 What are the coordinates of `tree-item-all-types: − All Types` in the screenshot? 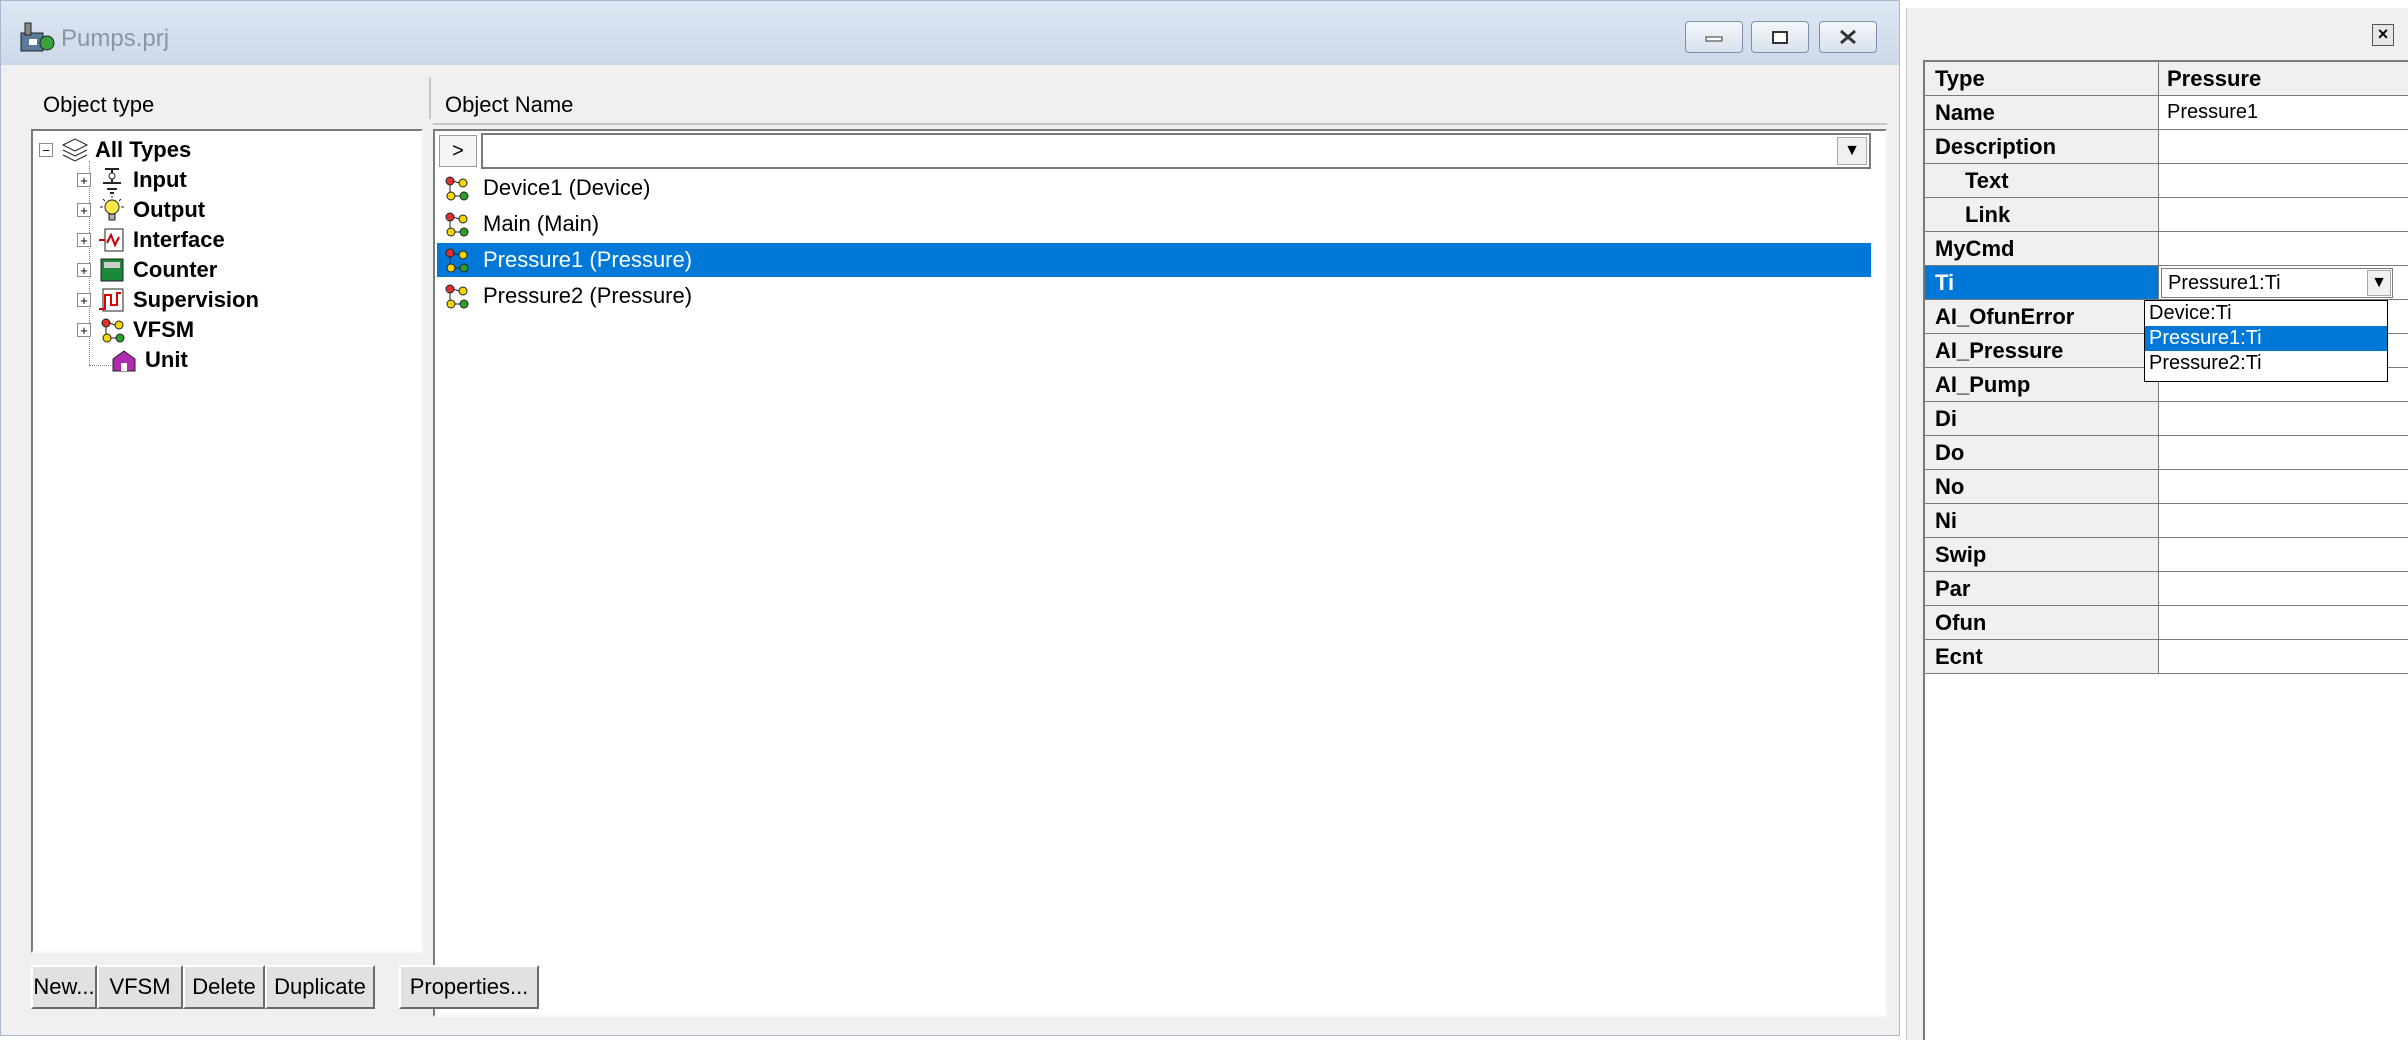 It's located at (115, 150).